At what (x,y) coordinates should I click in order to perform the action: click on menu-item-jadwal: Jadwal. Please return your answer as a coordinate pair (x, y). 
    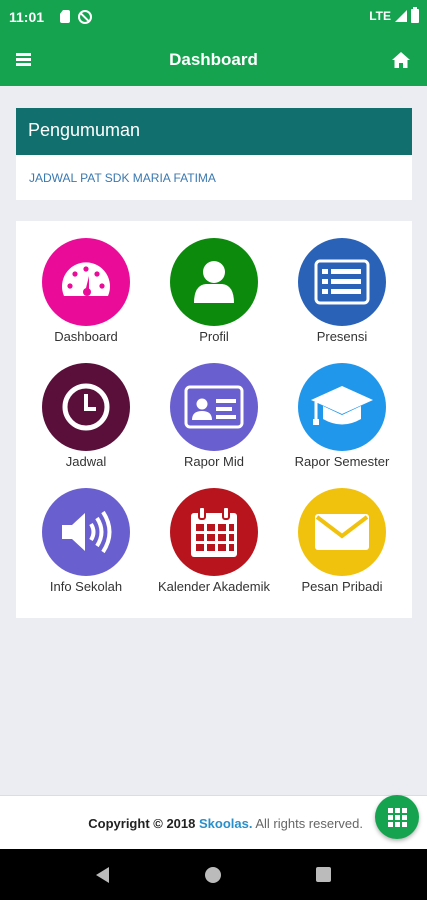
    Looking at the image, I should click on (86, 416).